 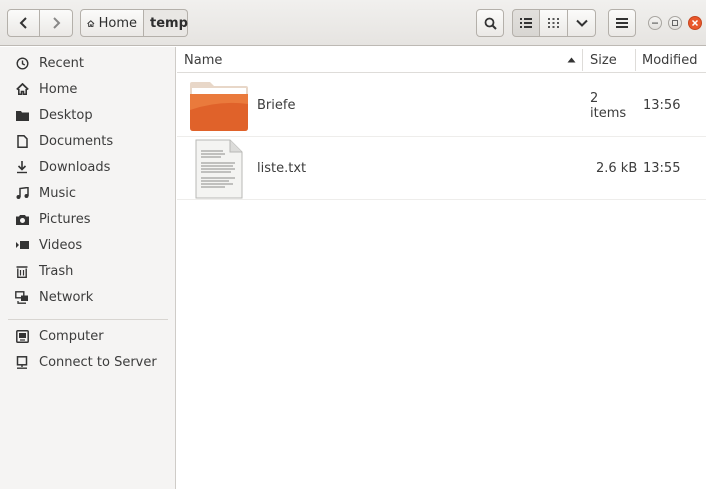 What do you see at coordinates (169, 23) in the screenshot?
I see `breadcrumb-current-label: temp` at bounding box center [169, 23].